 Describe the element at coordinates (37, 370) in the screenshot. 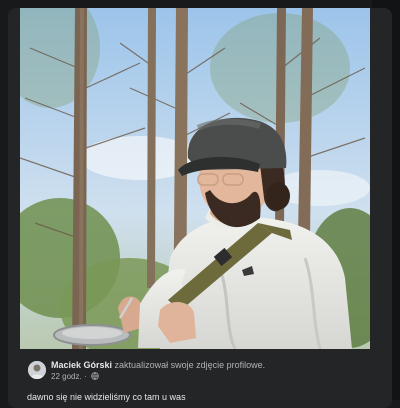

I see `avatar` at that location.